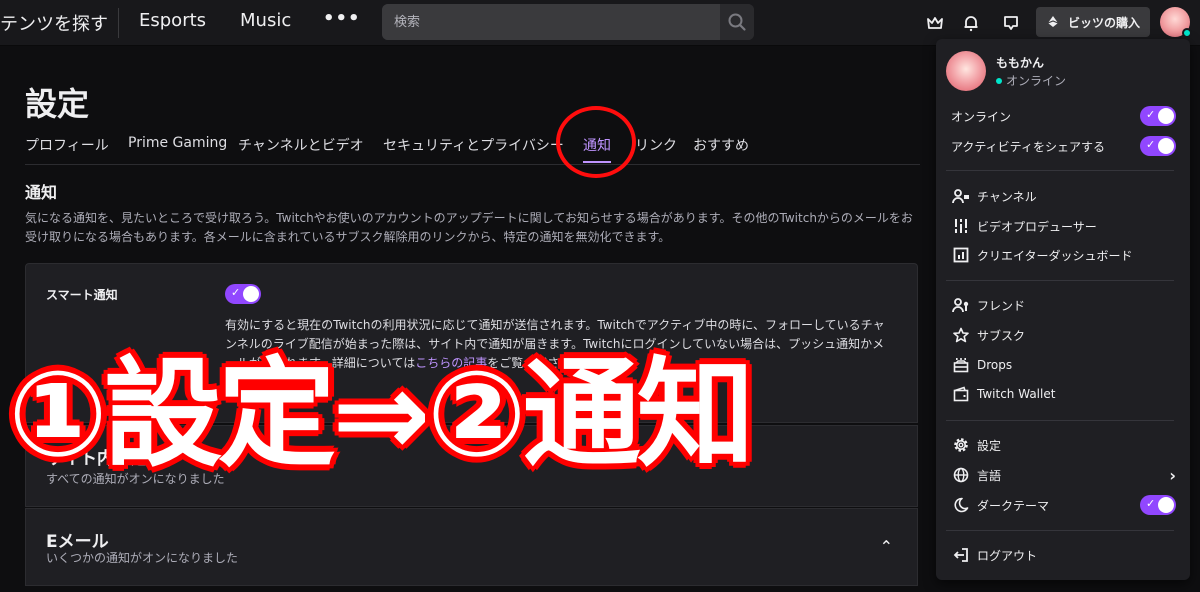 The width and height of the screenshot is (1200, 592). Describe the element at coordinates (135, 479) in the screenshot. I see `onsite-notifications-status: すべての通知がオンになりました` at that location.